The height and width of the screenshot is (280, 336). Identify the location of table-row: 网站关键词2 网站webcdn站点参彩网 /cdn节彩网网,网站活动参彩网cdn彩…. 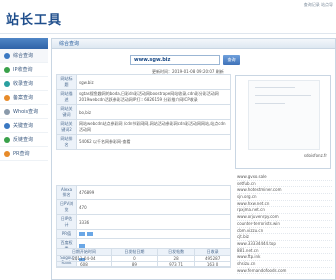
(143, 127).